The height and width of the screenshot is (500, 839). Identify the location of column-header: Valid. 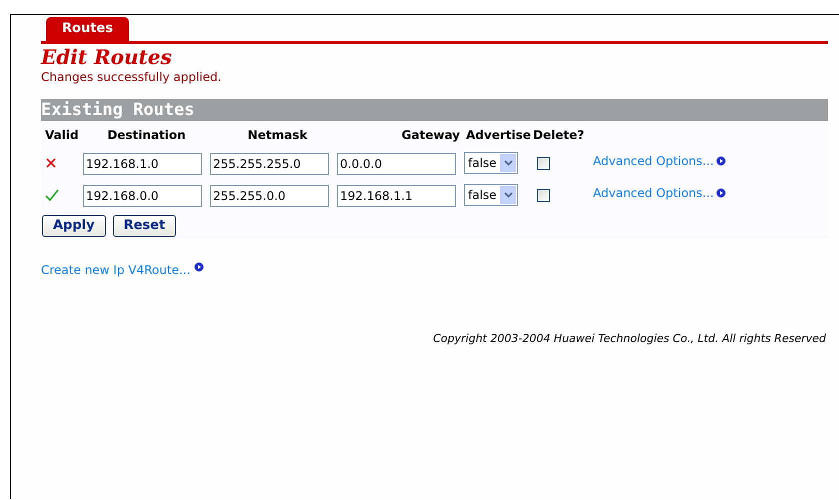
(62, 135).